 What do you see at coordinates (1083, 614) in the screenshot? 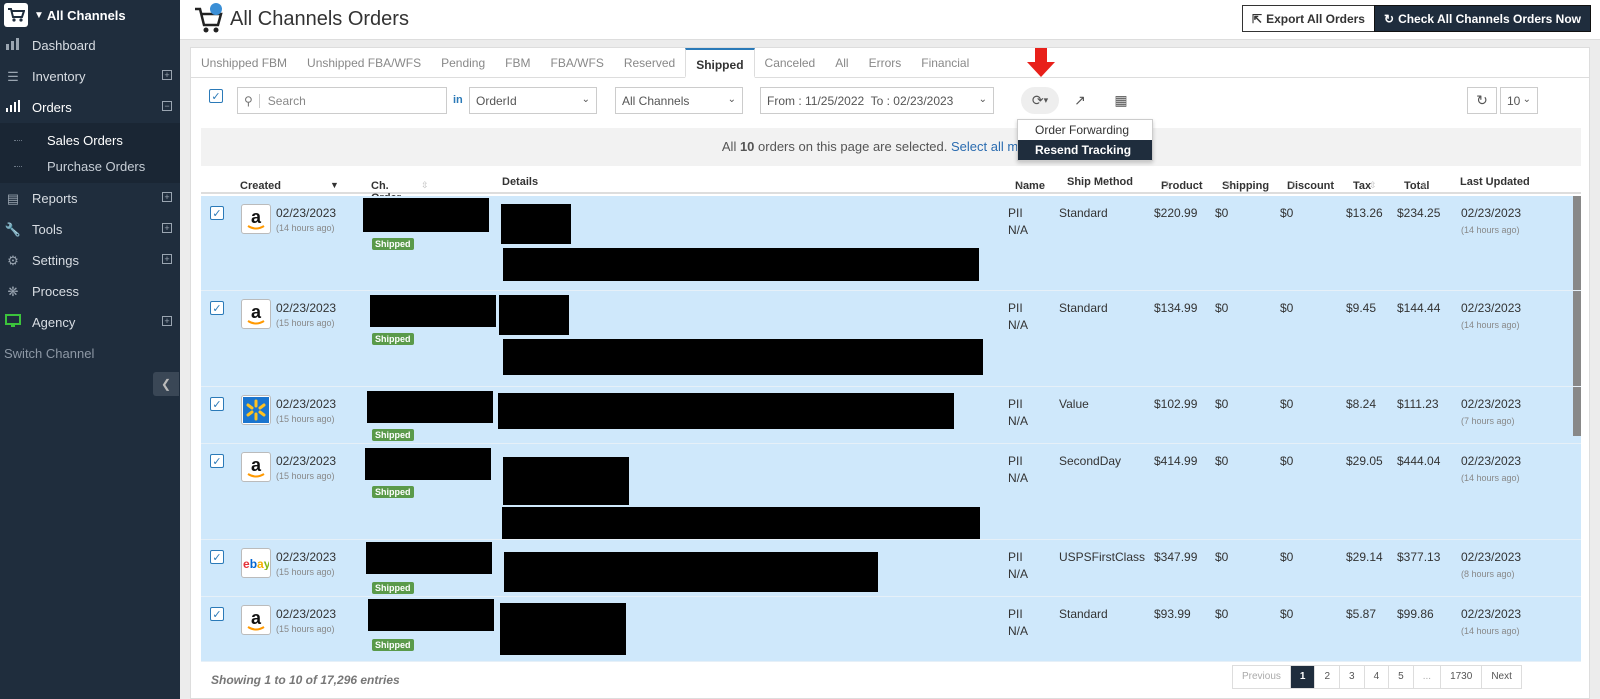
I see `ship-method: Standard` at bounding box center [1083, 614].